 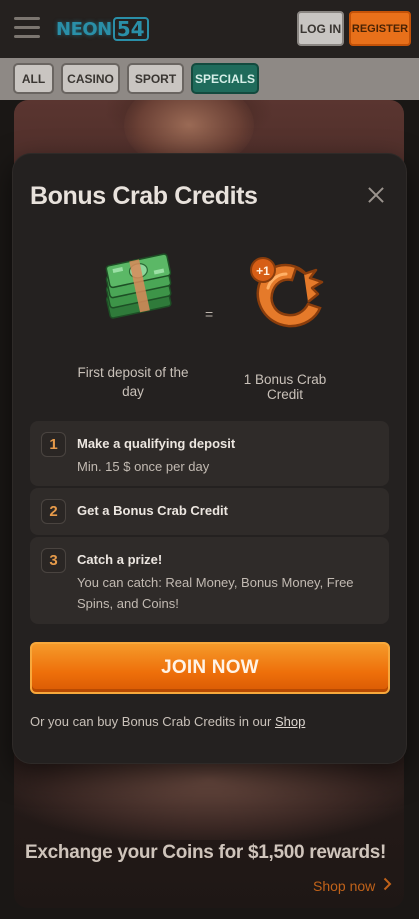 What do you see at coordinates (286, 294) in the screenshot?
I see `crab-credit-icon: +1` at bounding box center [286, 294].